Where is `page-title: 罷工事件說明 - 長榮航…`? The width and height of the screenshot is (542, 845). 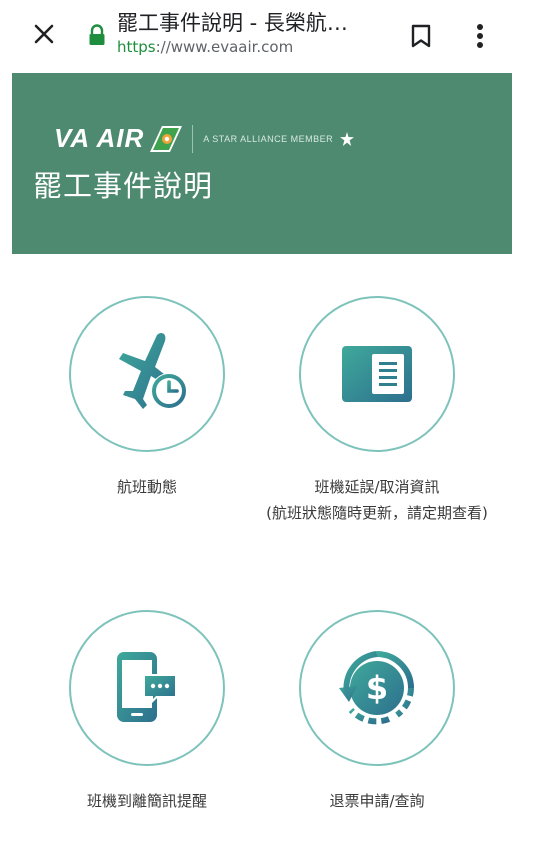
page-title: 罷工事件說明 - 長榮航… is located at coordinates (232, 23).